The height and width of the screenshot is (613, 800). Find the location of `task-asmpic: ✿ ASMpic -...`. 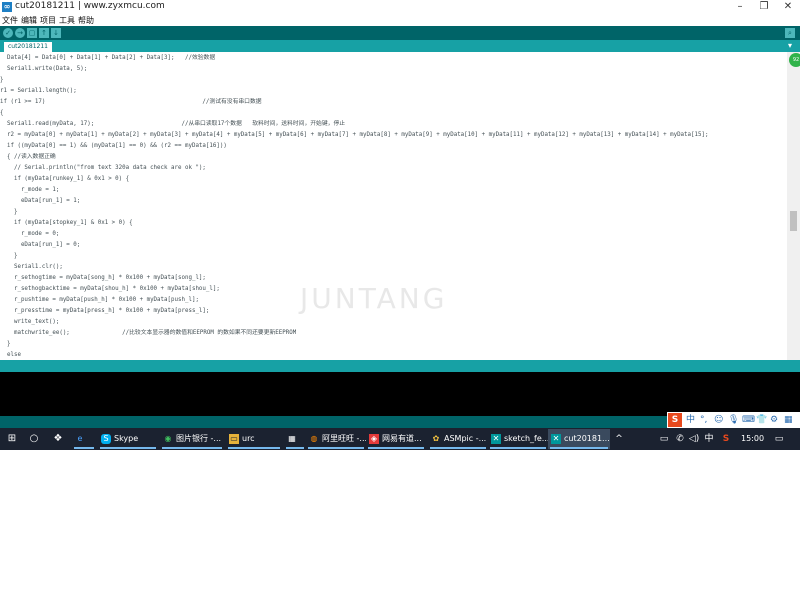

task-asmpic: ✿ ASMpic -... is located at coordinates (458, 439).